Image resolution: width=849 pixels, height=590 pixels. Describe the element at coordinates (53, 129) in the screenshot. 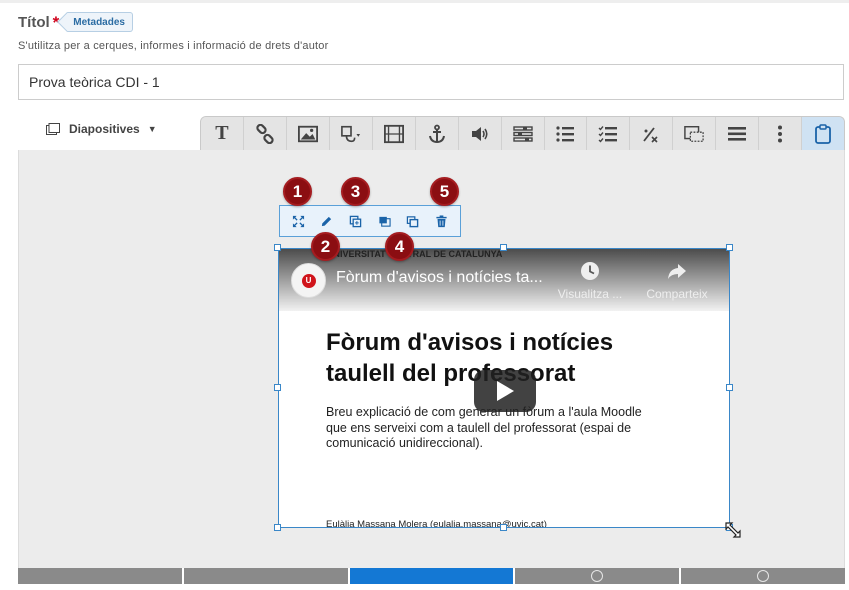

I see `slides-icon` at that location.